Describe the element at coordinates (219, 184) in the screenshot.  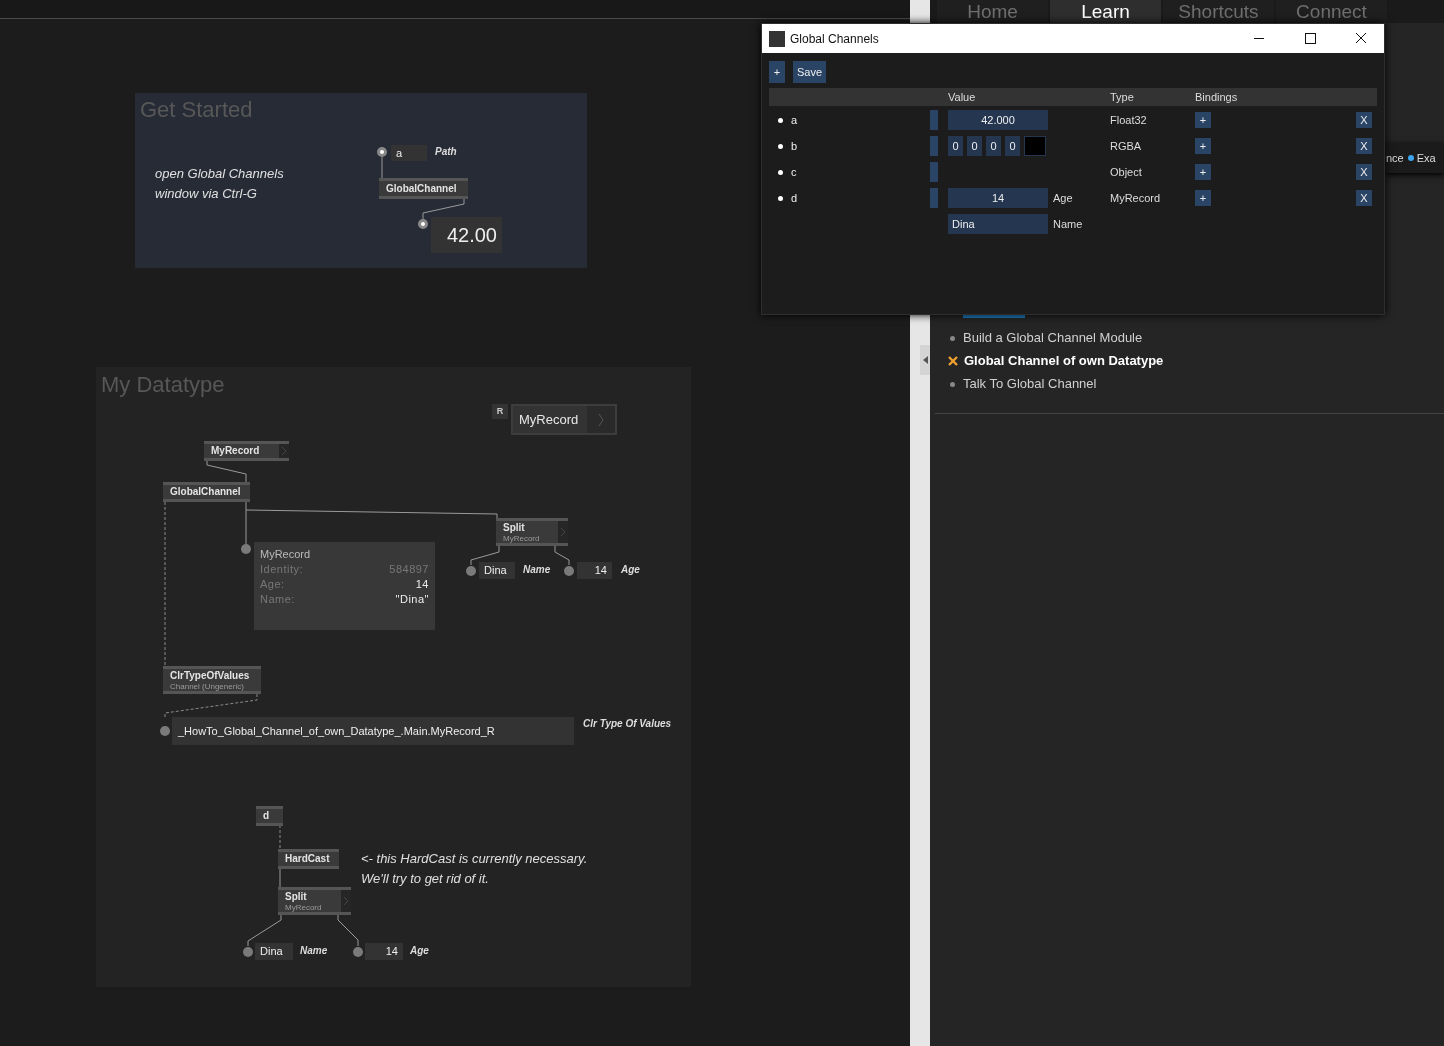
I see `comment-text: open Global Channels window via Ctrl-G` at that location.